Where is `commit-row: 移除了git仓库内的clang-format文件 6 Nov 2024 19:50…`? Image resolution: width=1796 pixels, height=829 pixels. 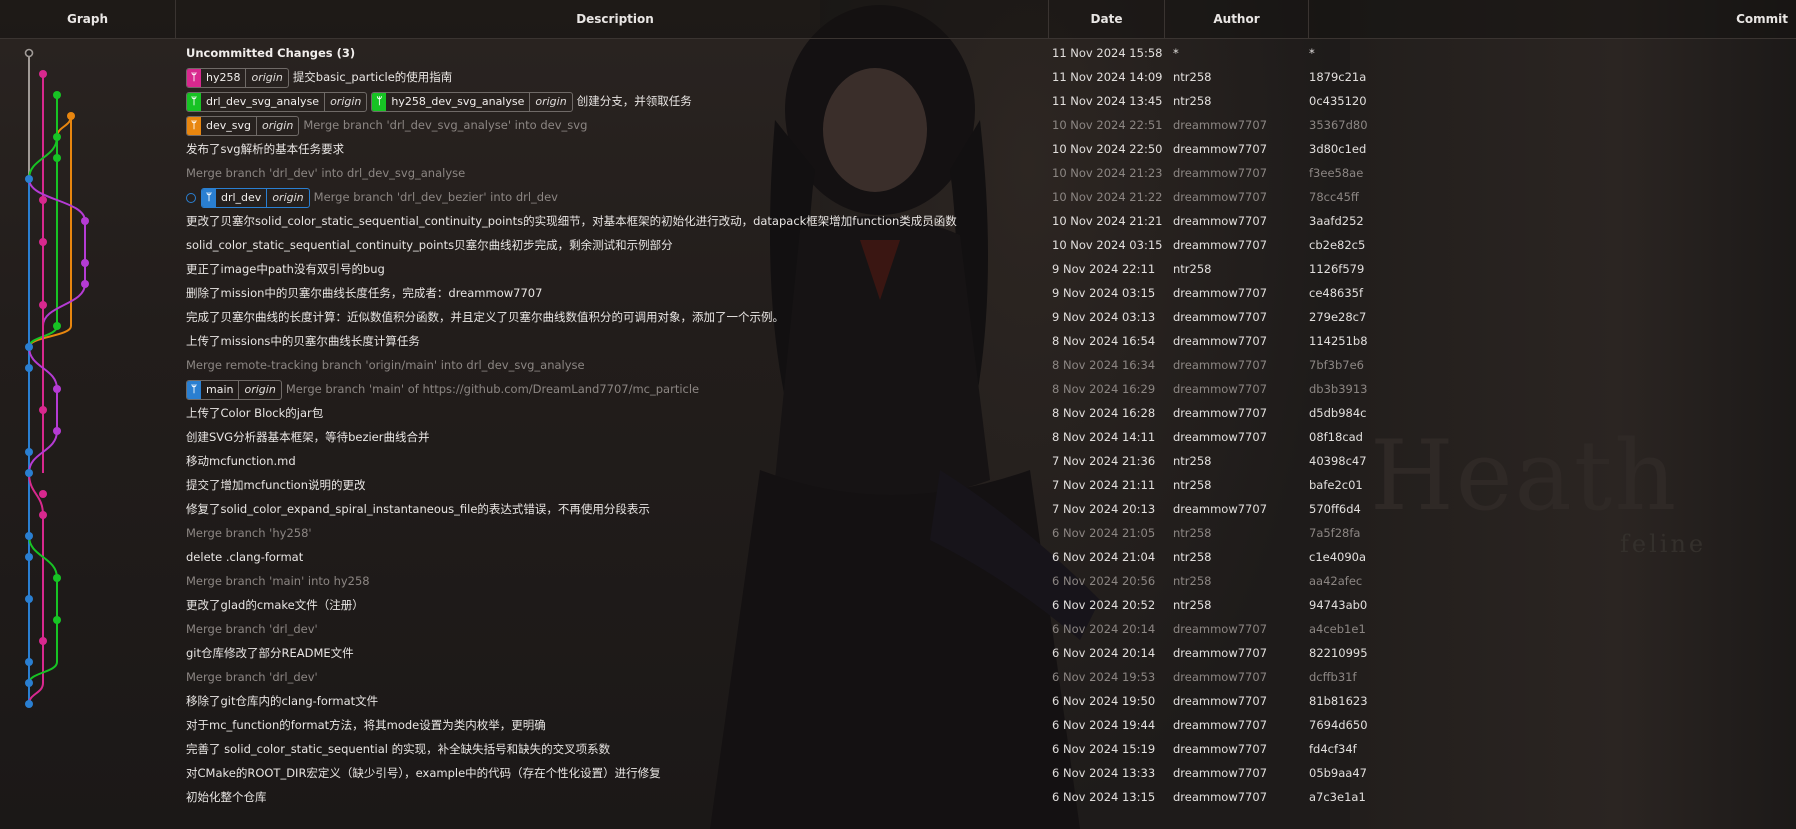 commit-row: 移除了git仓库内的clang-format文件 6 Nov 2024 19:50… is located at coordinates (898, 701).